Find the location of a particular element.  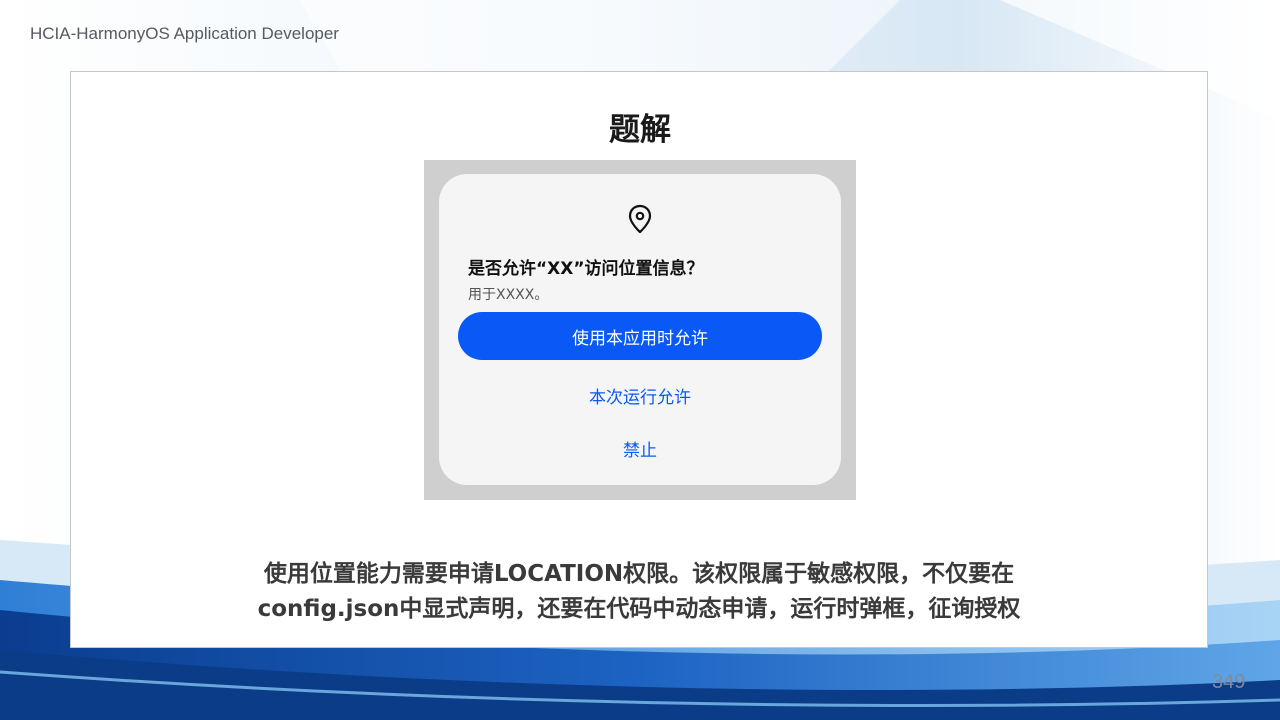

caption-line-2: config.json中显式声明，还要在代码中动态申请，运行时弹框，征询授权 is located at coordinates (639, 609).